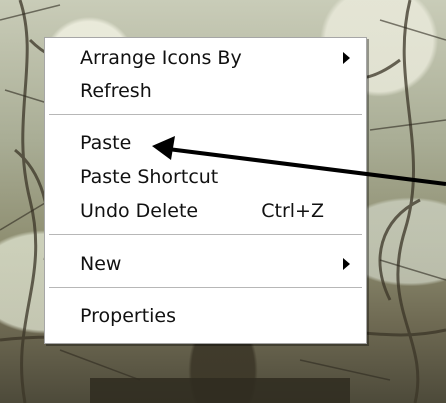  Describe the element at coordinates (106, 143) in the screenshot. I see `menu-item-label: Paste` at that location.